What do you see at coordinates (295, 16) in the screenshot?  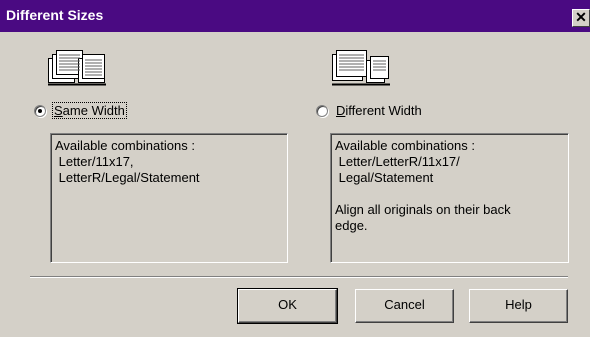 I see `title-bar: Different Sizes ✕` at bounding box center [295, 16].